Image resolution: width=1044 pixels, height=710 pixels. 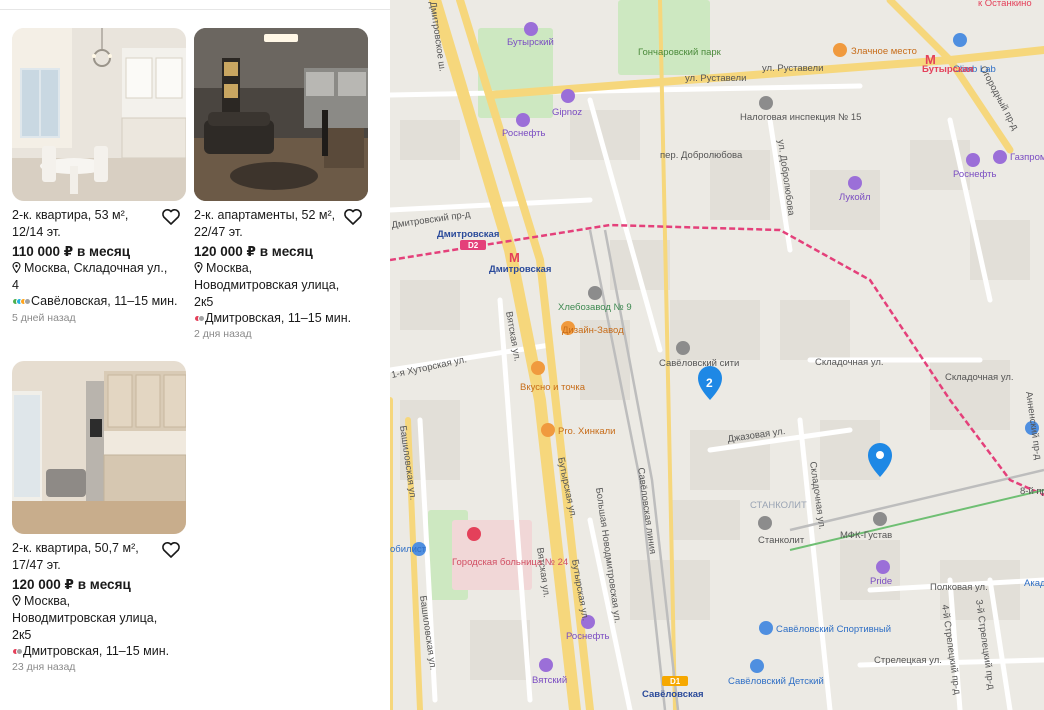 What do you see at coordinates (567, 112) in the screenshot?
I see `poi-label: Gipnoz` at bounding box center [567, 112].